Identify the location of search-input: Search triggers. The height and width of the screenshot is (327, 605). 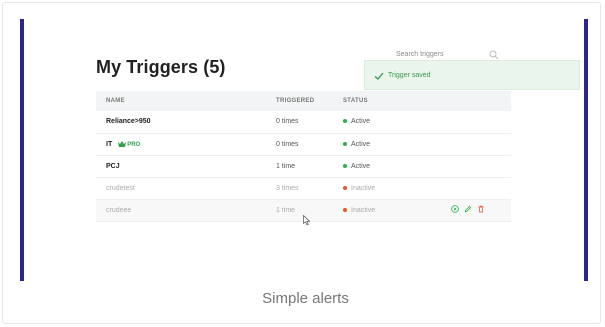
(419, 54).